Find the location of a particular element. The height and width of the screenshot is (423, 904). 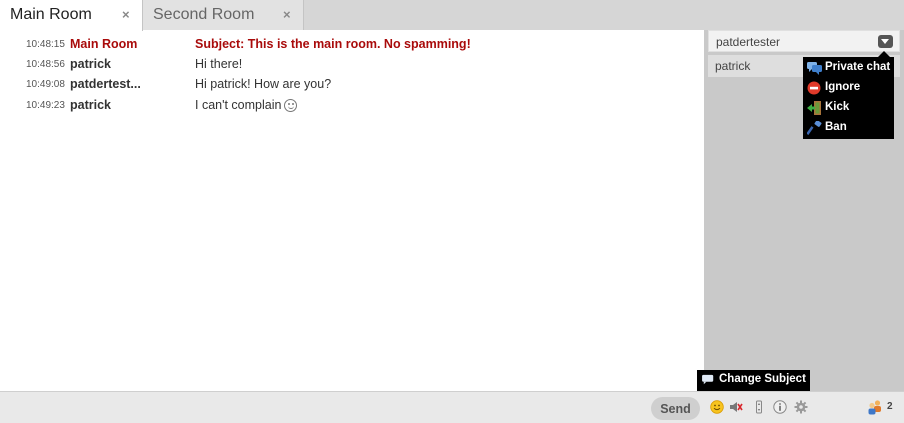

settings-gear-icon is located at coordinates (801, 407).